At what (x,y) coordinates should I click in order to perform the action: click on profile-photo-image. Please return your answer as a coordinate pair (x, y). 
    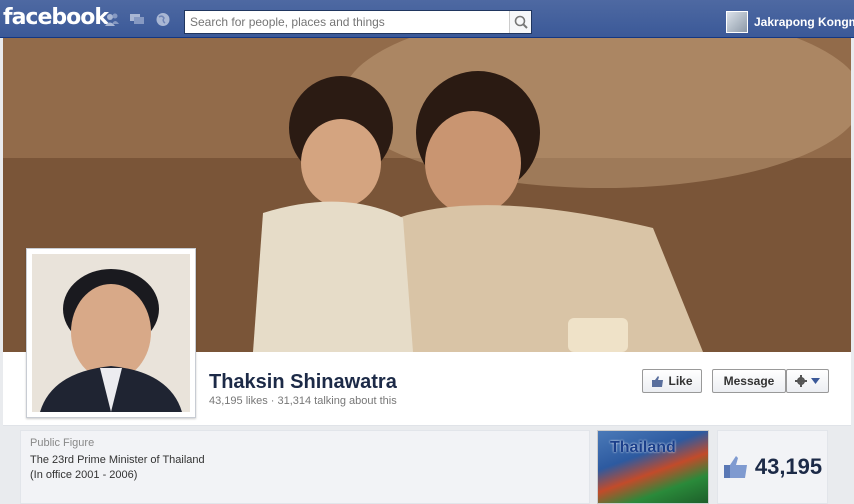
    Looking at the image, I should click on (111, 333).